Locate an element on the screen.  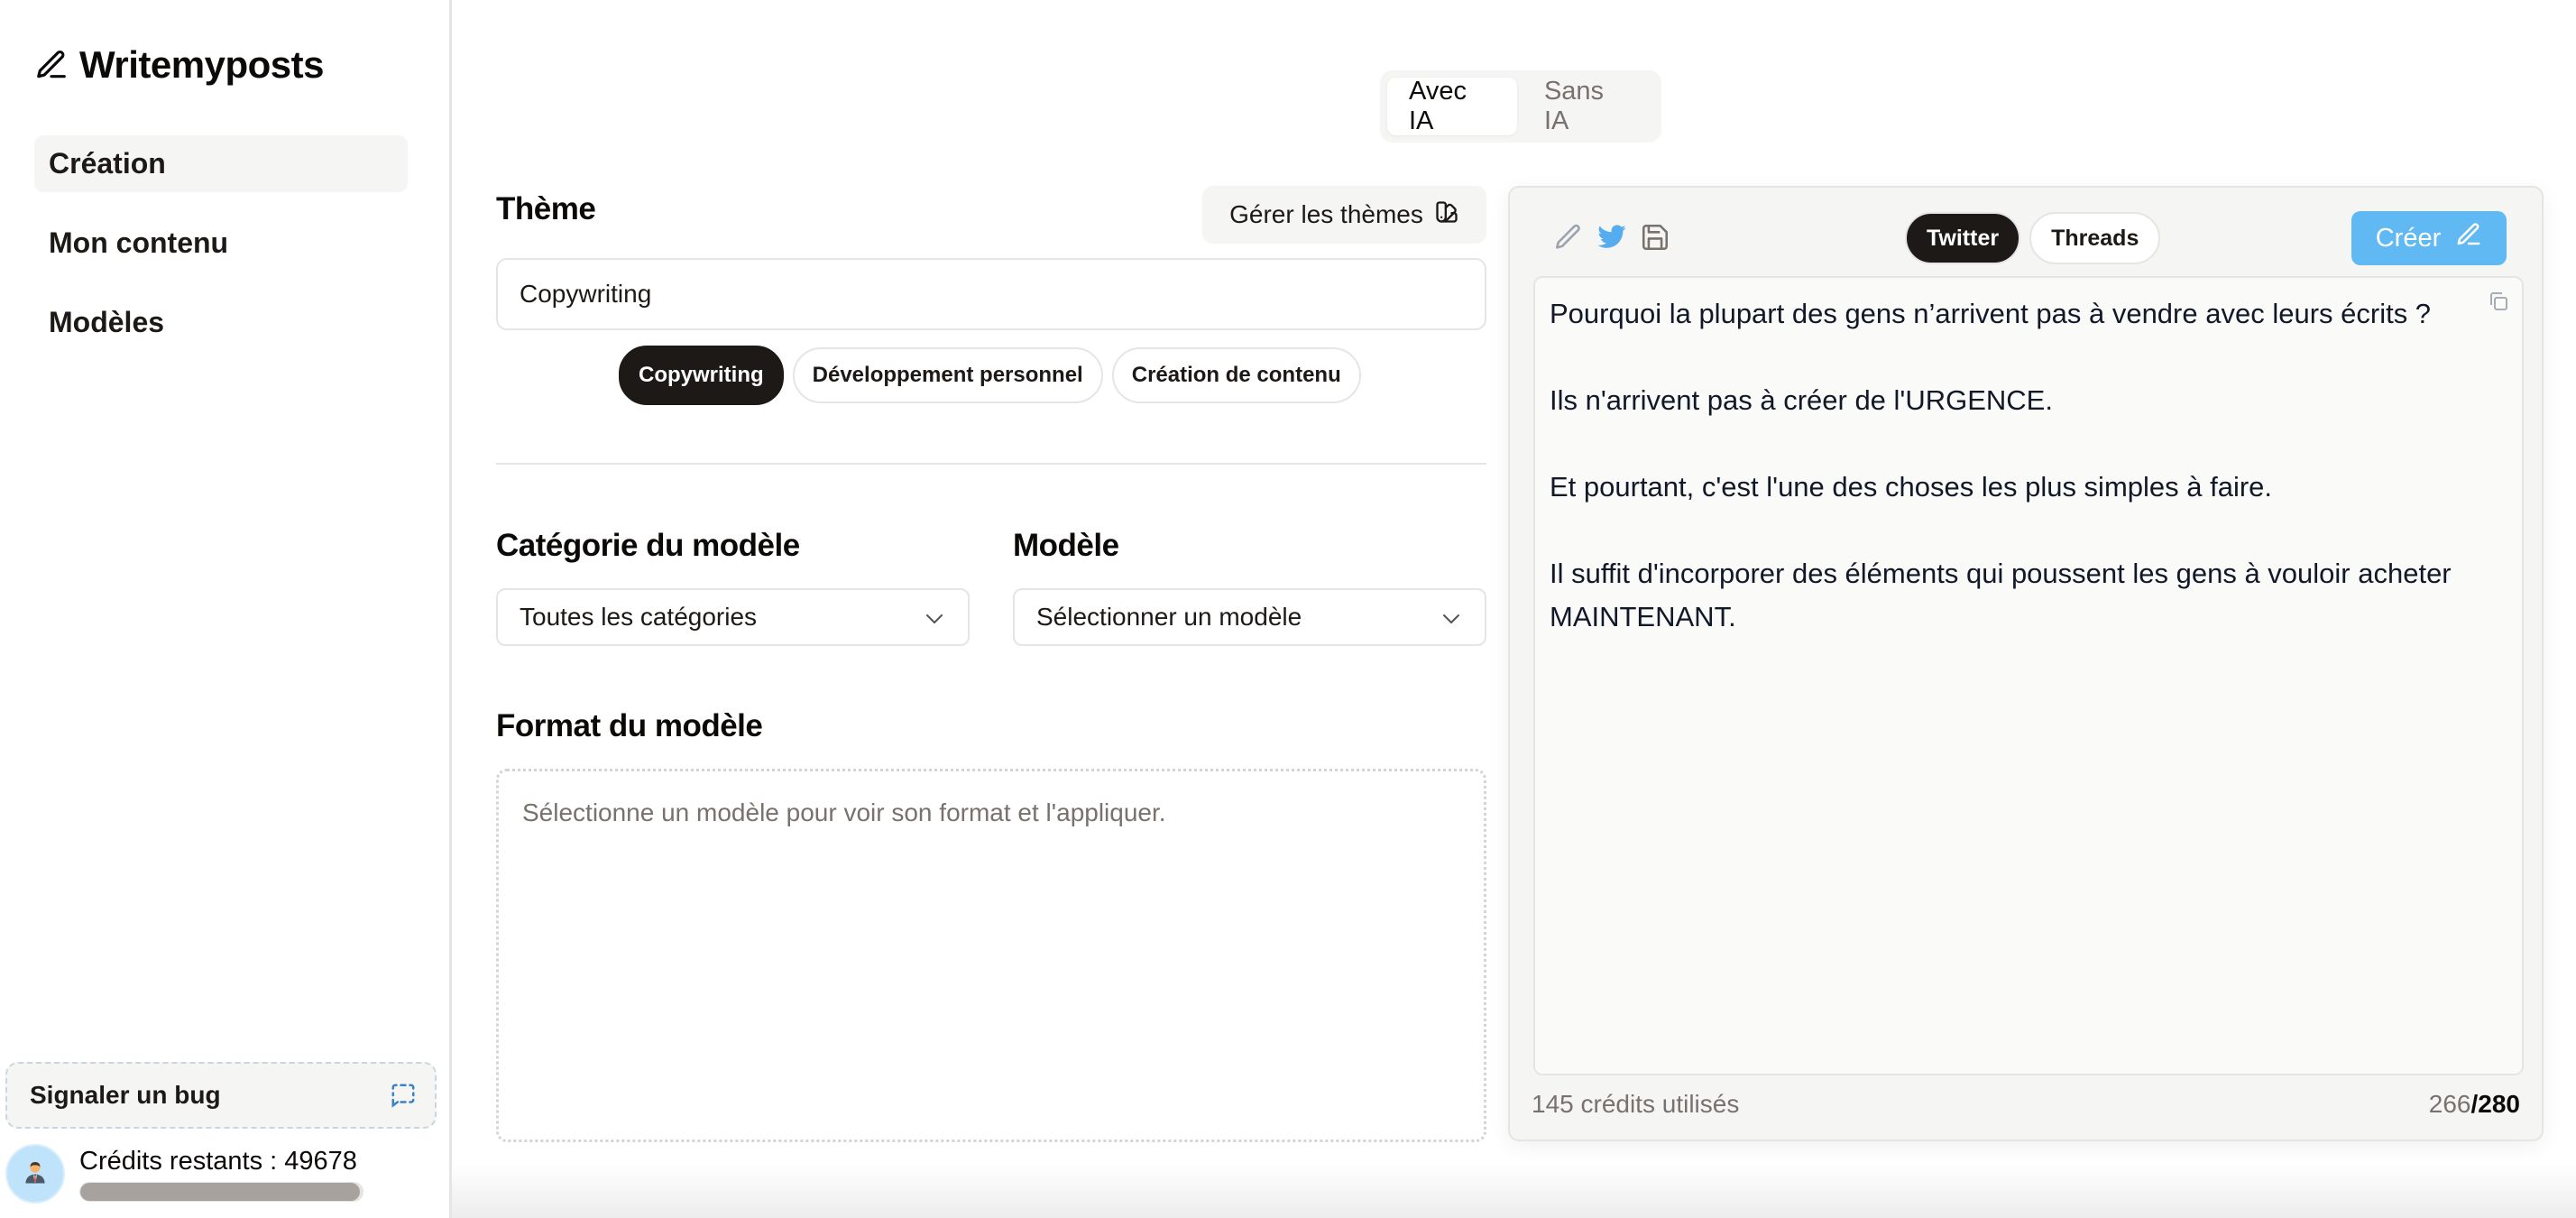
theme-chip-developpement-personnel: Développement personnel is located at coordinates (948, 375).